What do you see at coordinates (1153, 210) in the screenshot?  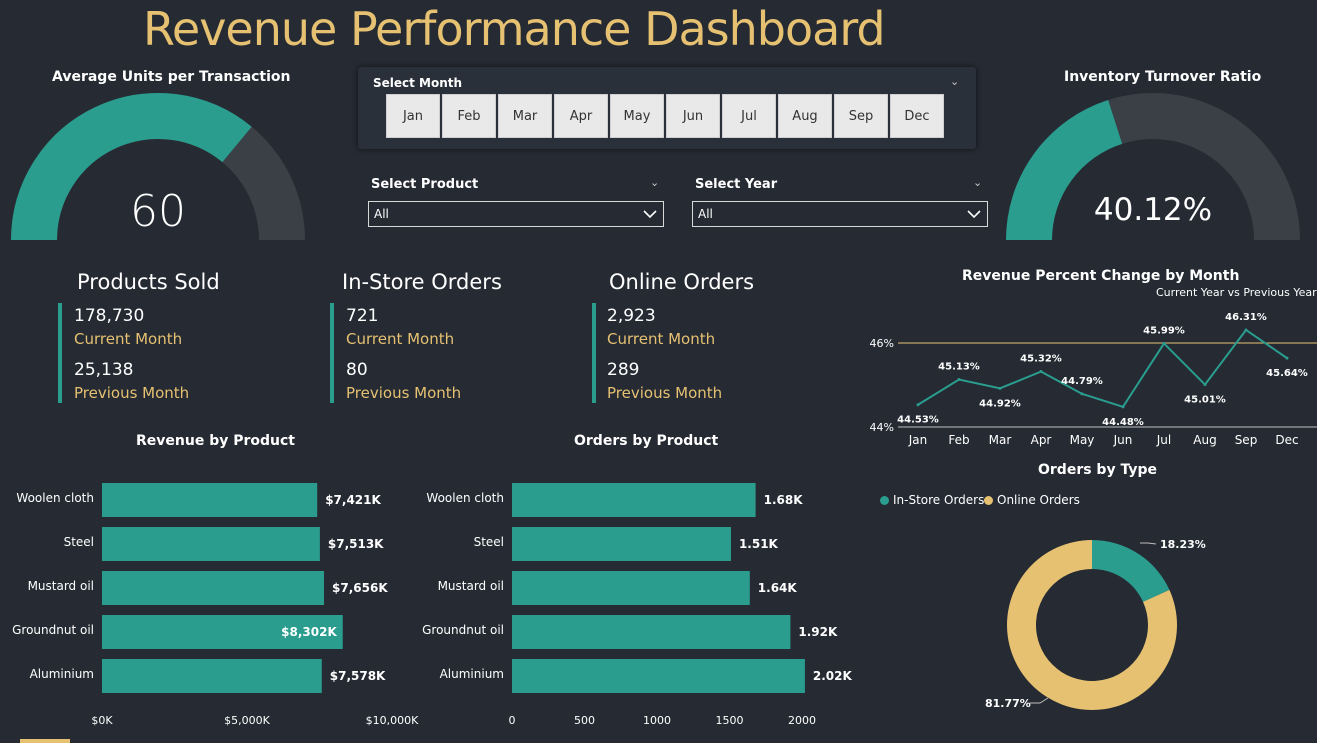 I see `gauge-value-inventory-turnover: 40.12%` at bounding box center [1153, 210].